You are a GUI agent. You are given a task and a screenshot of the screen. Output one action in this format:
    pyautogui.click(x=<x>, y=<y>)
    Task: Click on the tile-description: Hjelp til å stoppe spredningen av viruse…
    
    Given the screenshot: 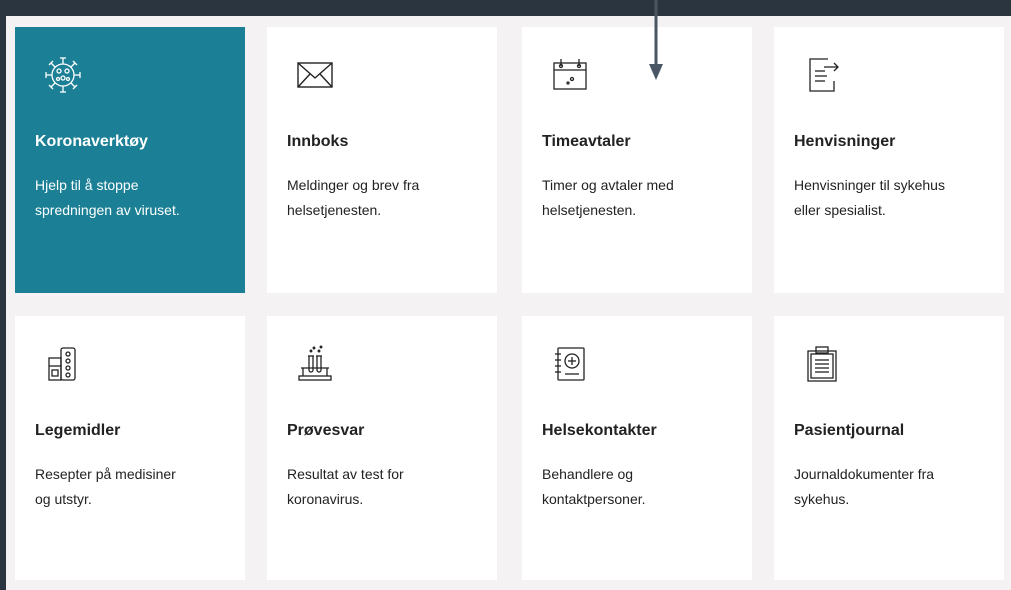 What is the action you would take?
    pyautogui.click(x=107, y=197)
    